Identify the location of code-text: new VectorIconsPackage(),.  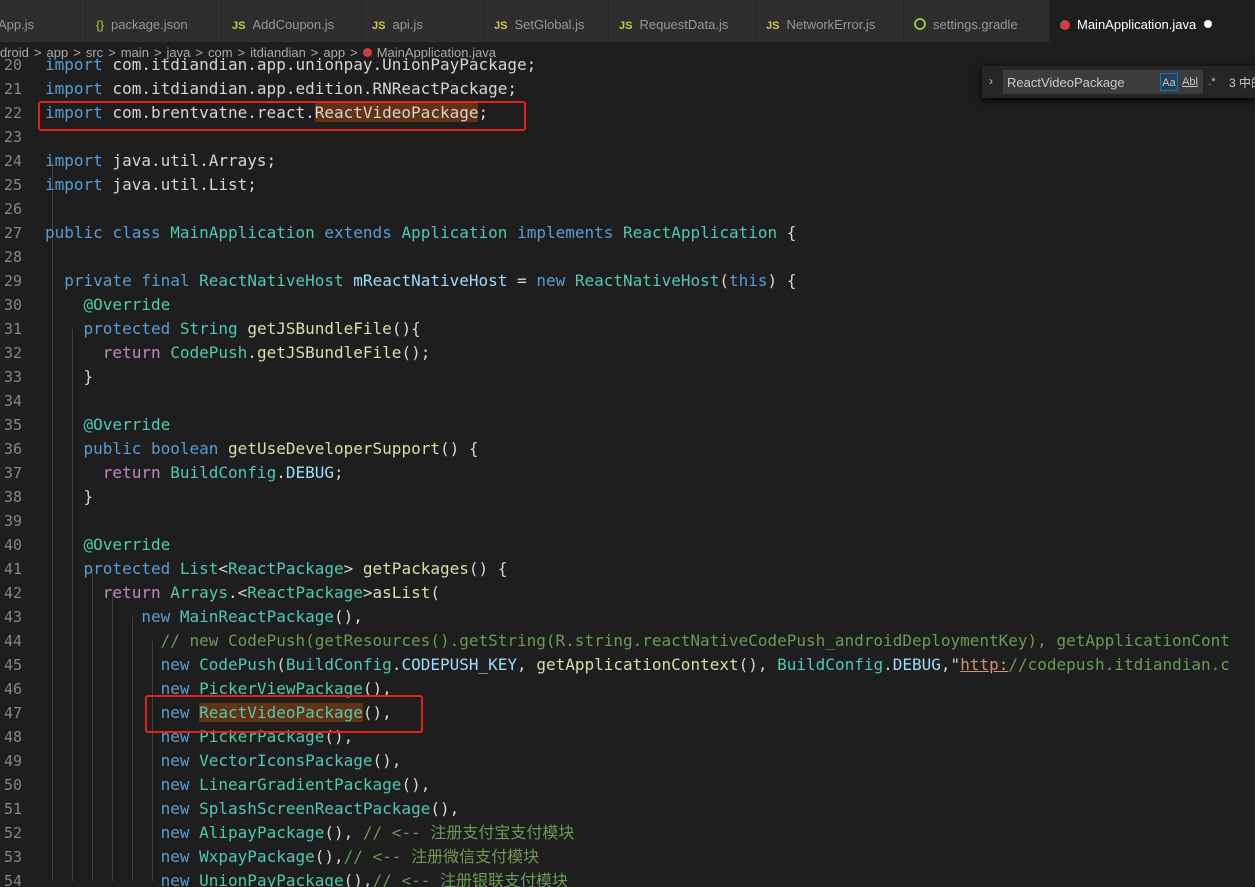
(281, 760).